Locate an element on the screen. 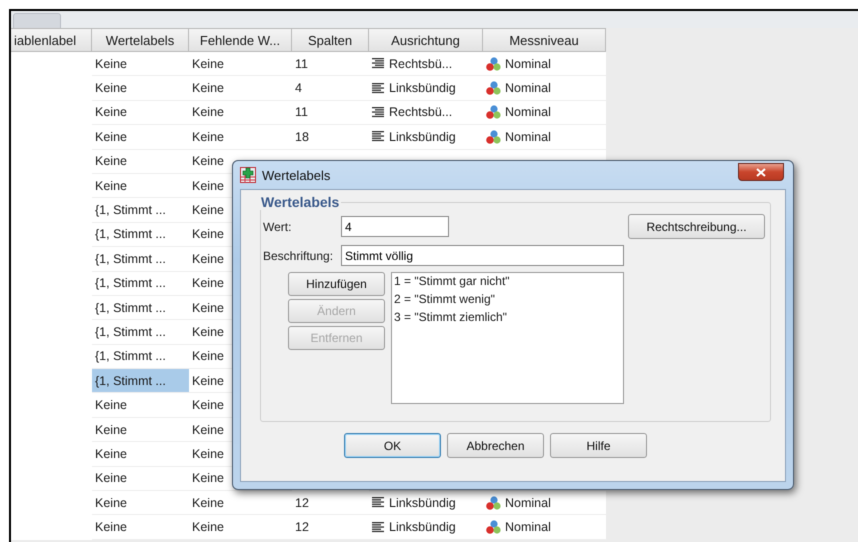  list-item: 3 = "Stimmt ziemlich" is located at coordinates (507, 317).